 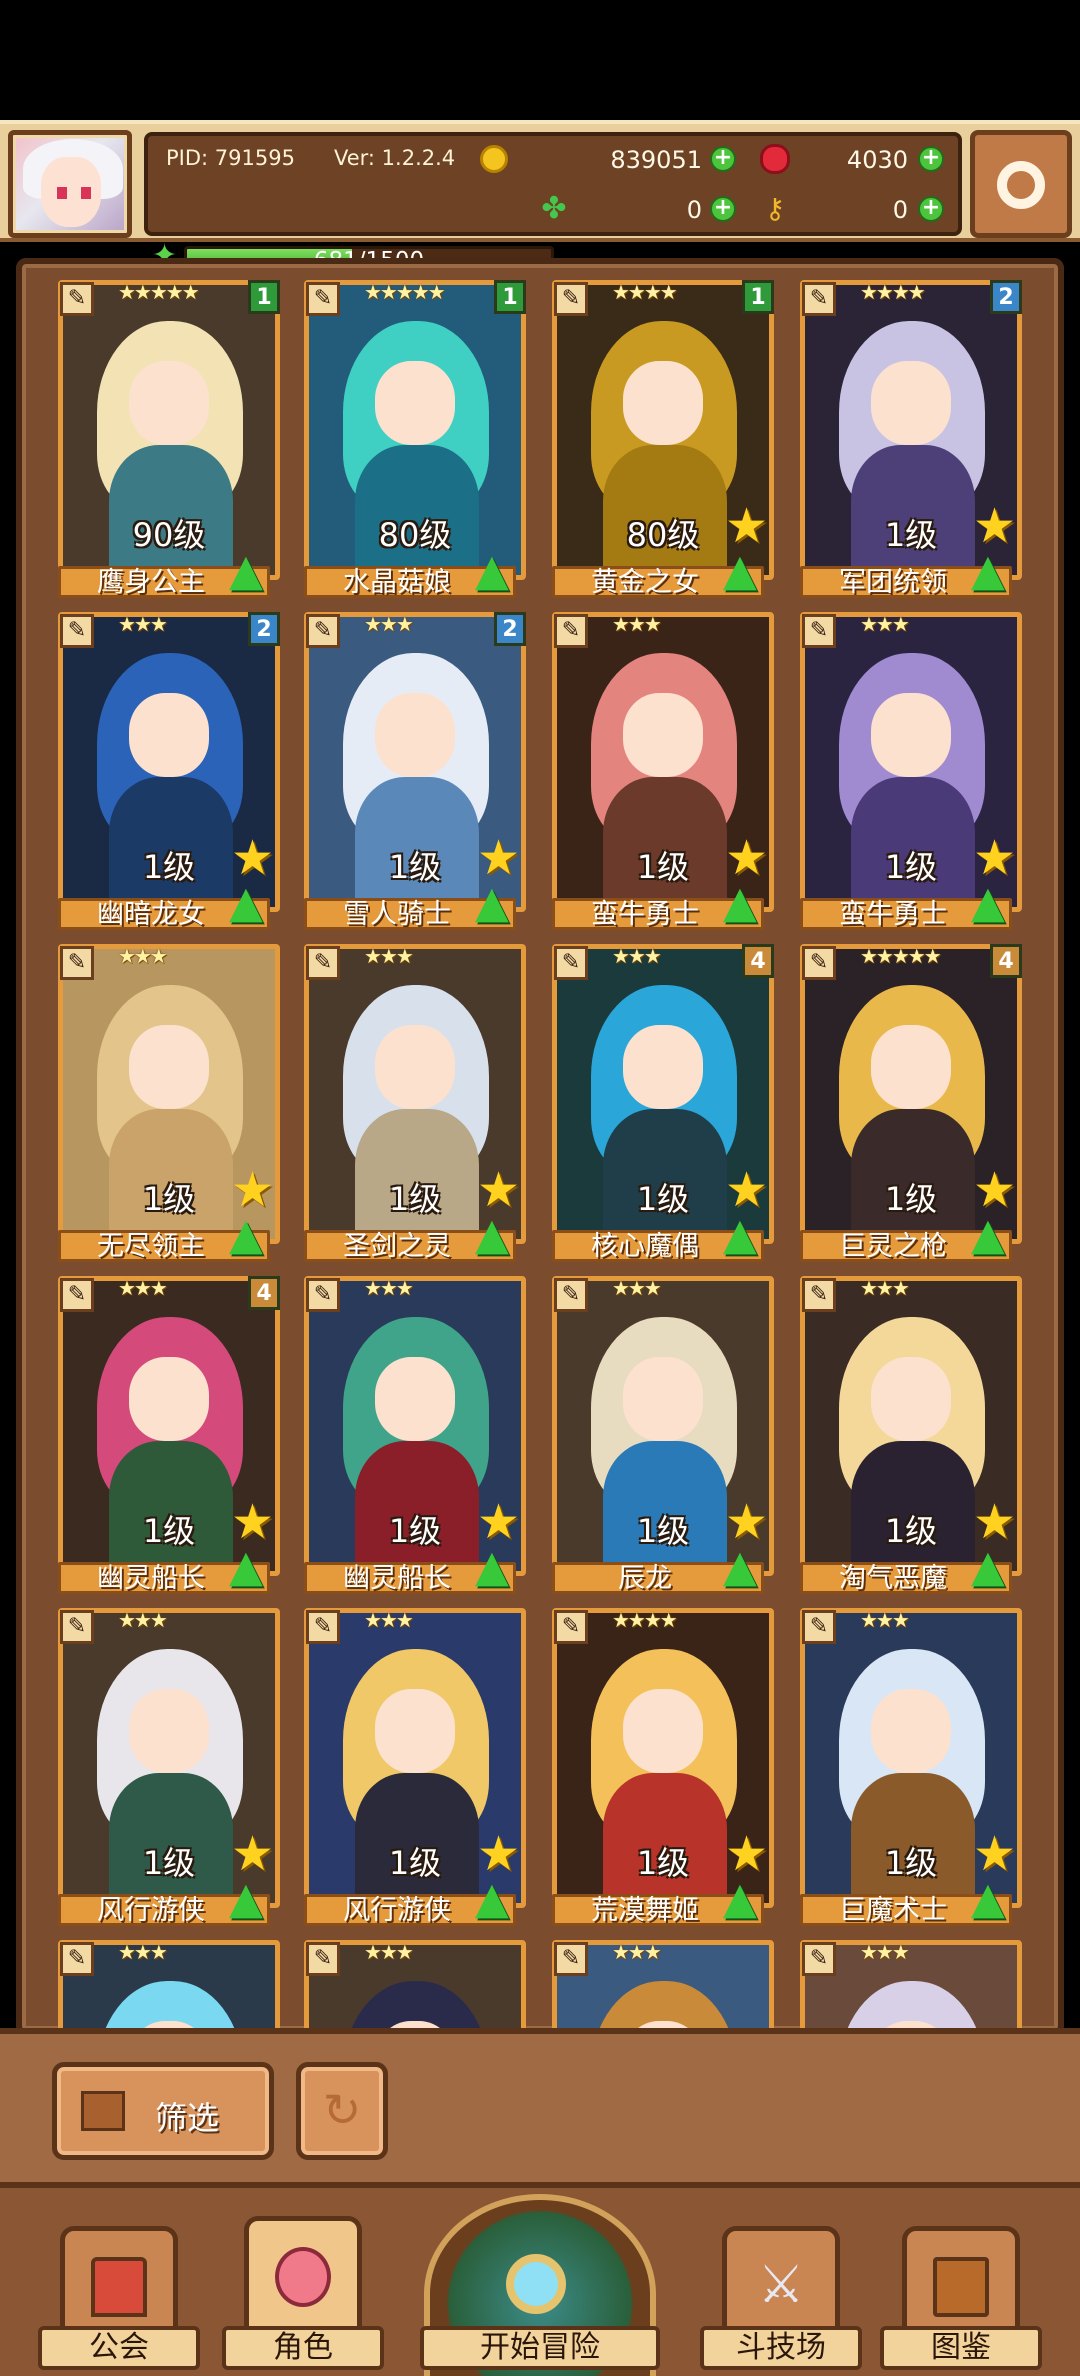 What do you see at coordinates (119, 2287) in the screenshot?
I see `guild-house-icon` at bounding box center [119, 2287].